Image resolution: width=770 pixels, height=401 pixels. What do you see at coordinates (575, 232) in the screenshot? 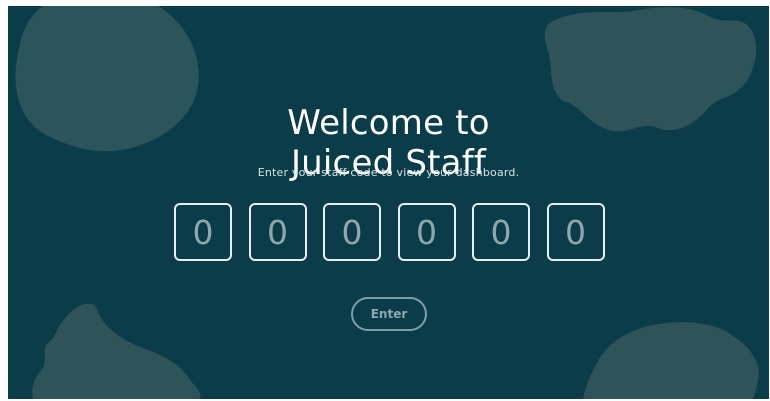
I see `code-digit-6: 0` at bounding box center [575, 232].